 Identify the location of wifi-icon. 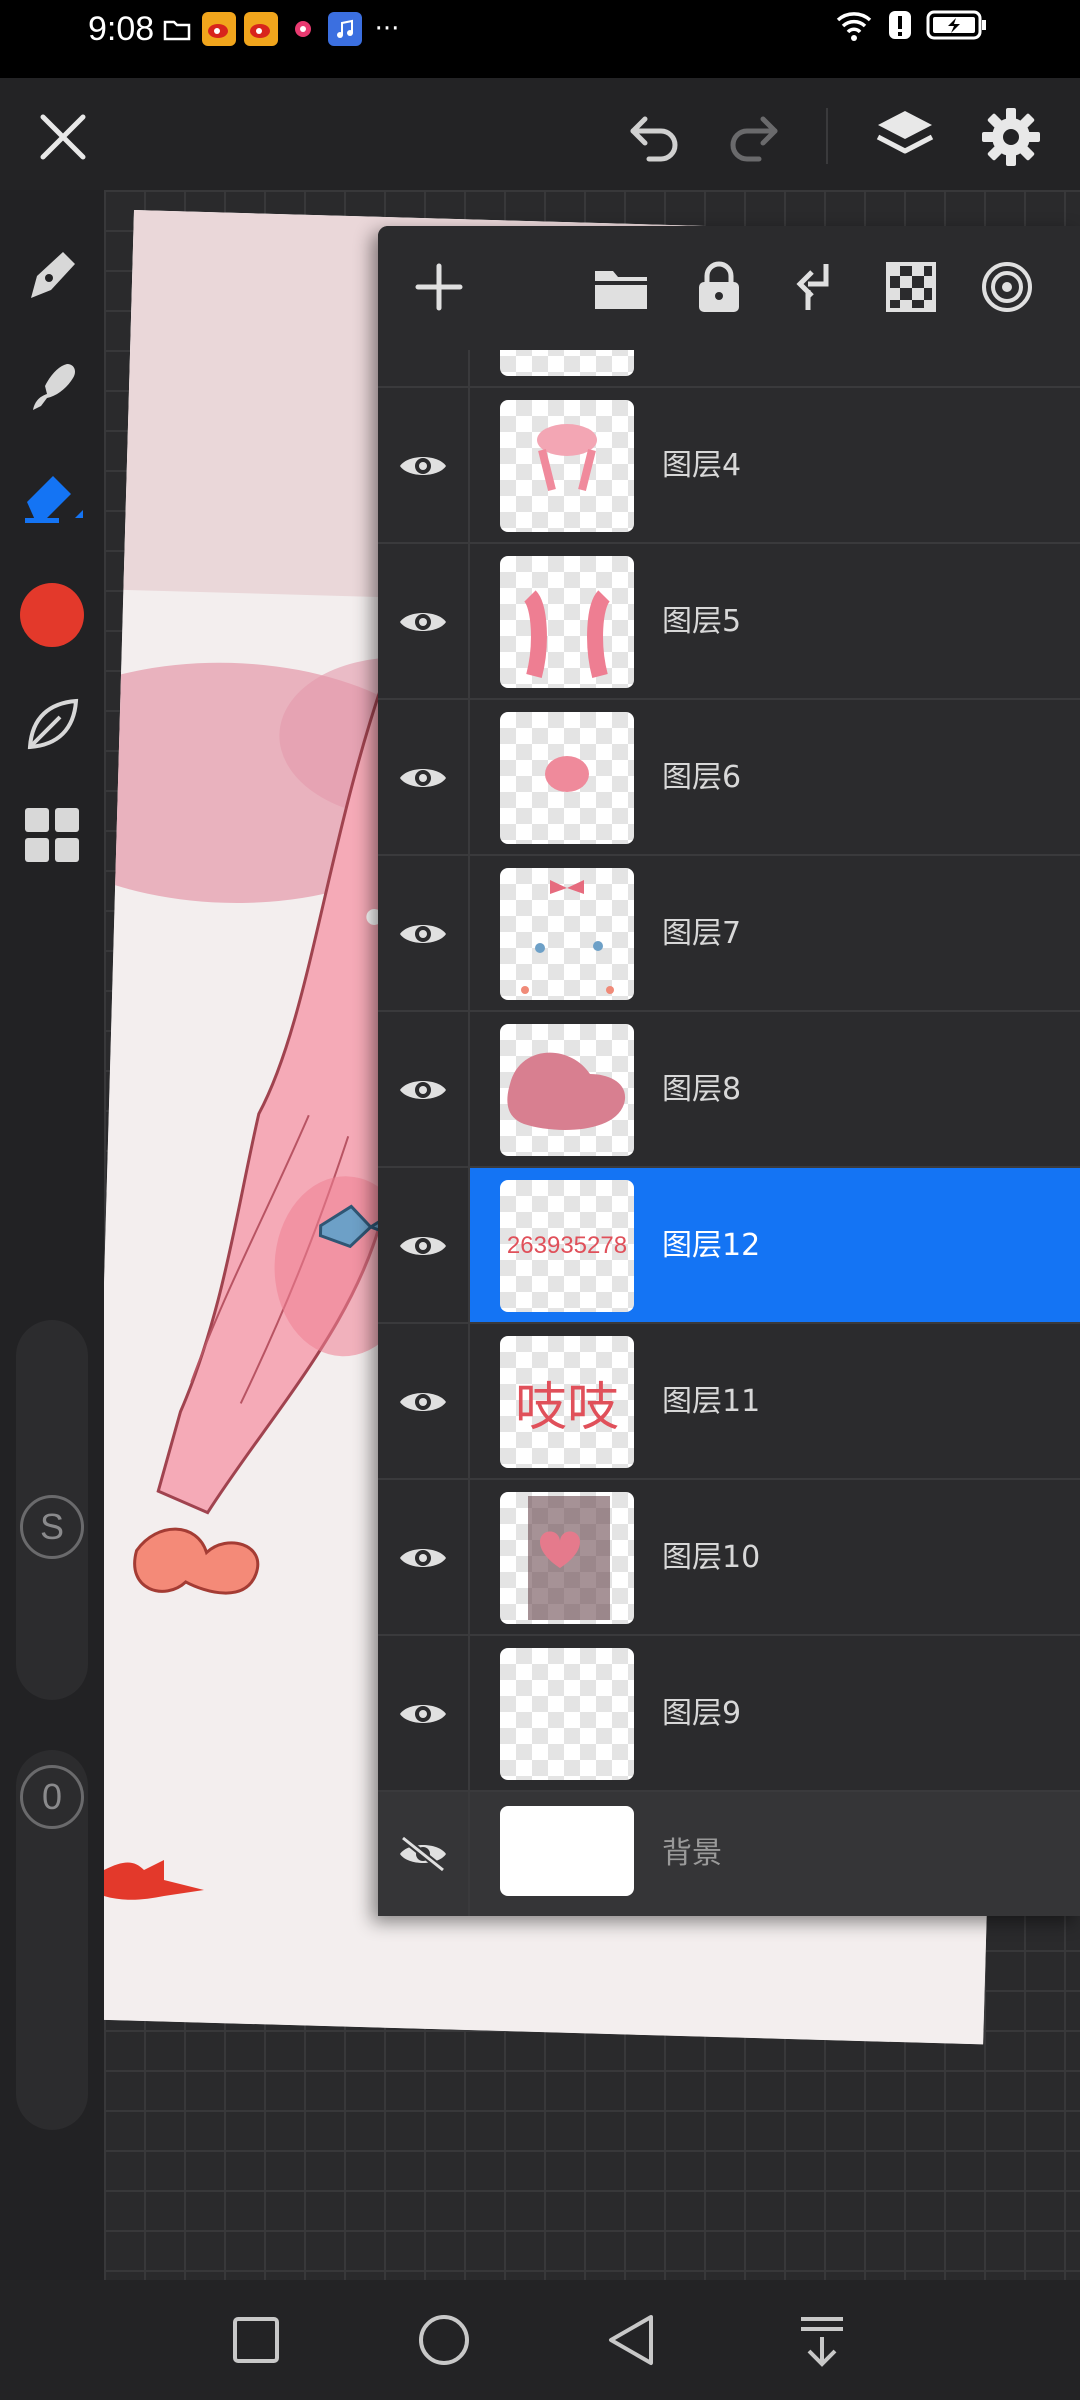
(854, 27).